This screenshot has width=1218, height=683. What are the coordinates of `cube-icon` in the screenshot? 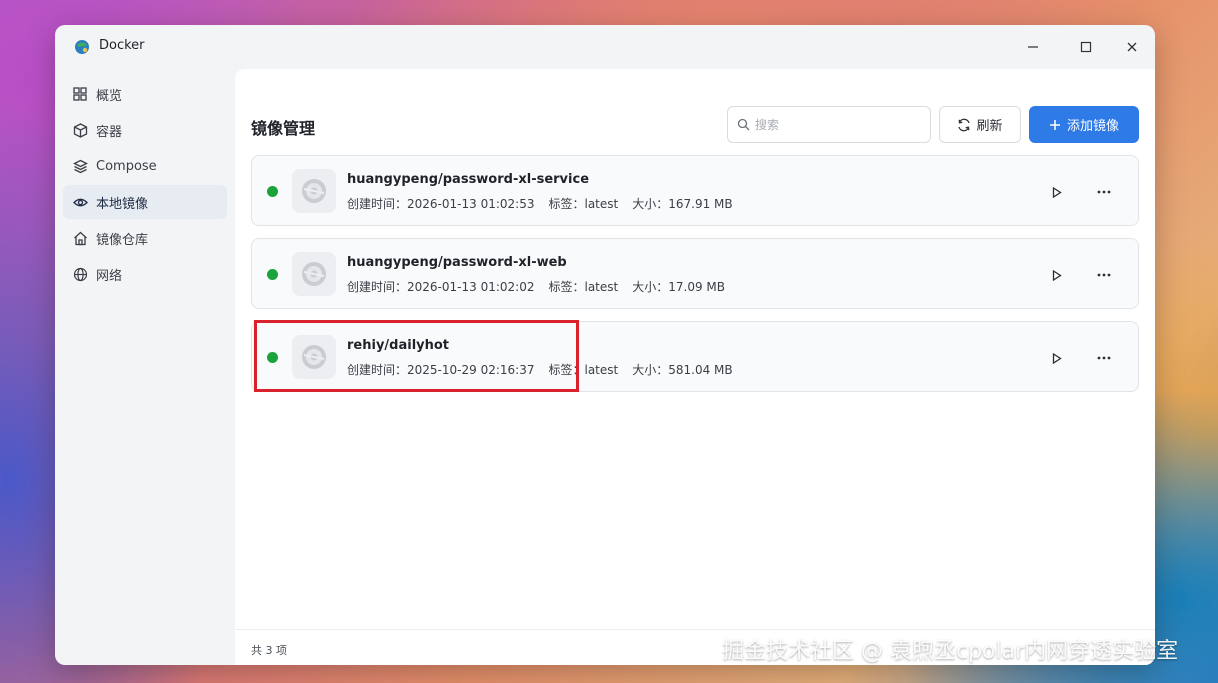 It's located at (80, 130).